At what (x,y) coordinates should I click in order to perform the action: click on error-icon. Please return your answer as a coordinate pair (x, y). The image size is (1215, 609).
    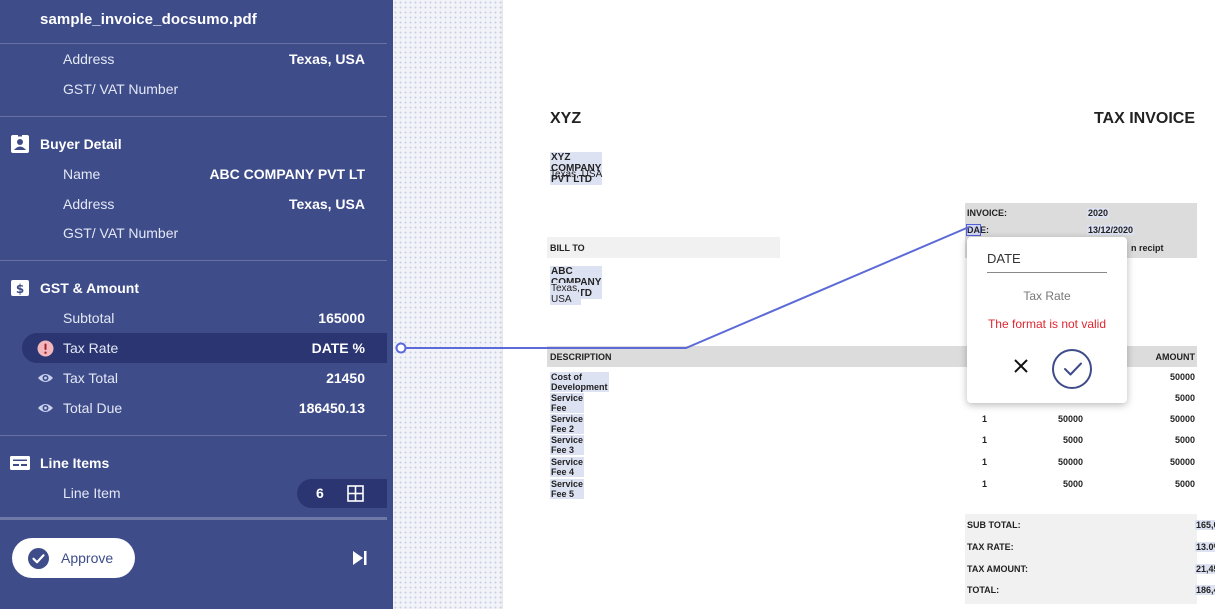
    Looking at the image, I should click on (45, 348).